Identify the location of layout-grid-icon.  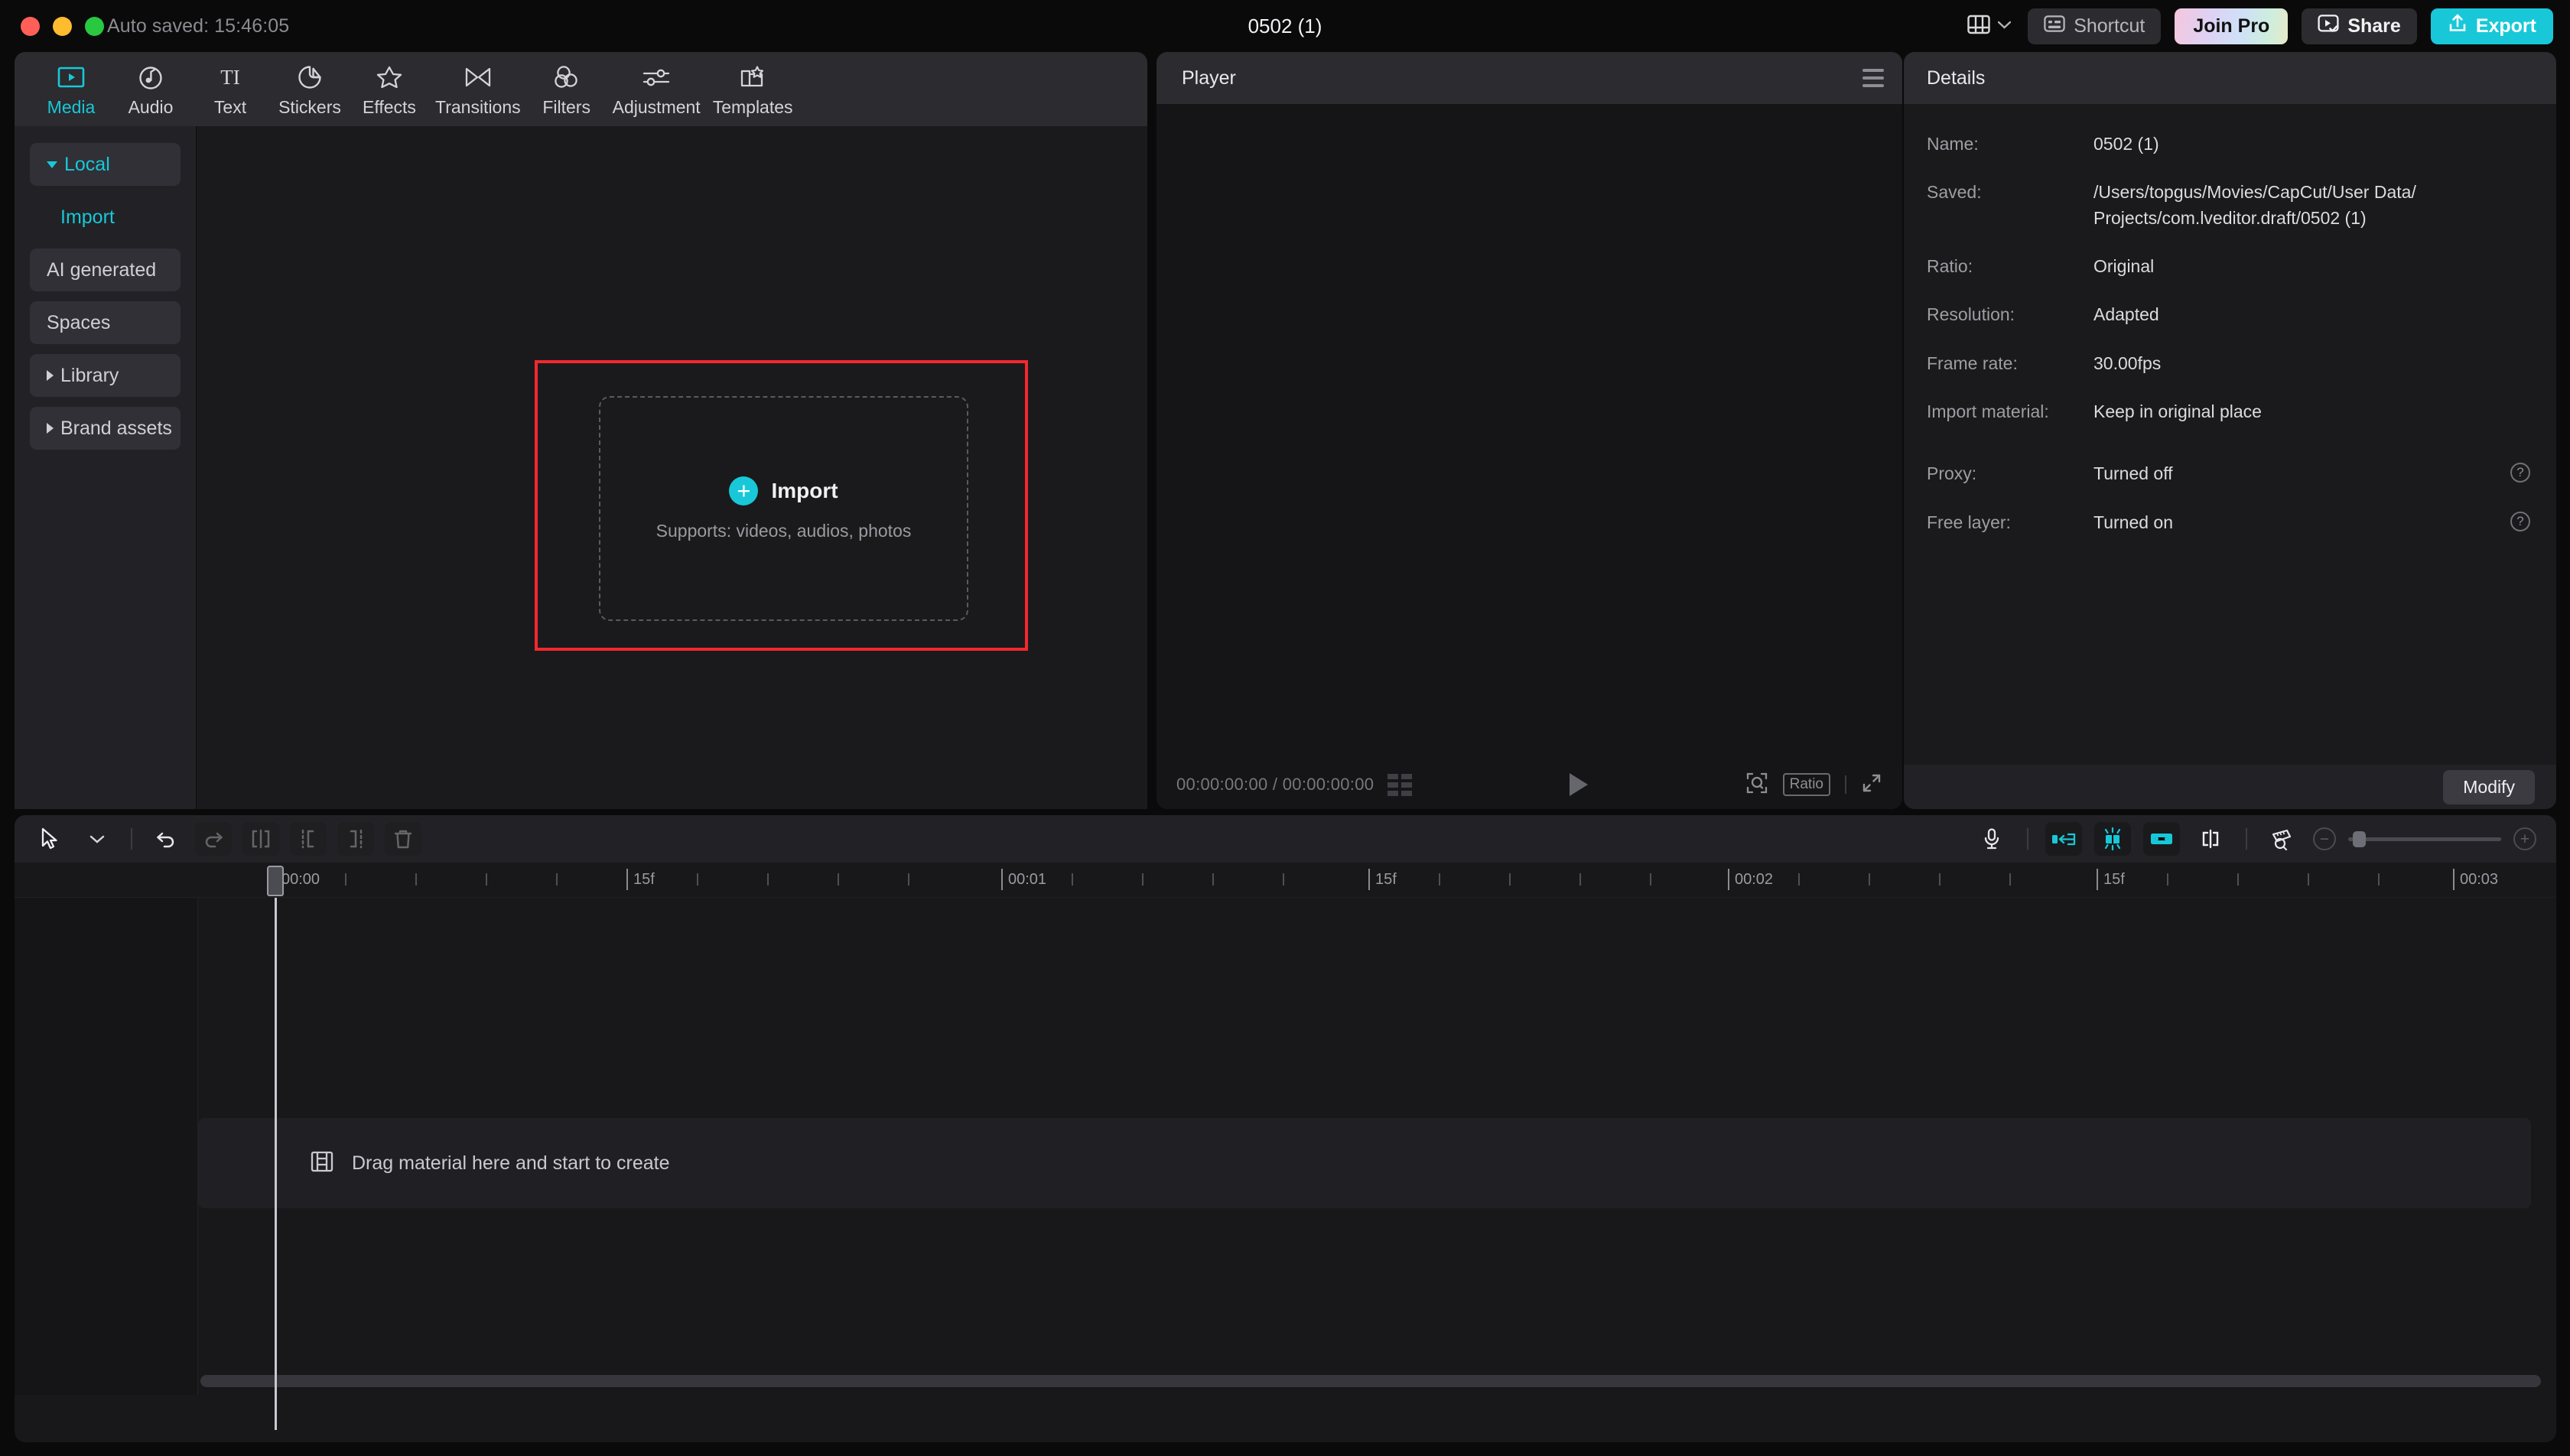
(1978, 26).